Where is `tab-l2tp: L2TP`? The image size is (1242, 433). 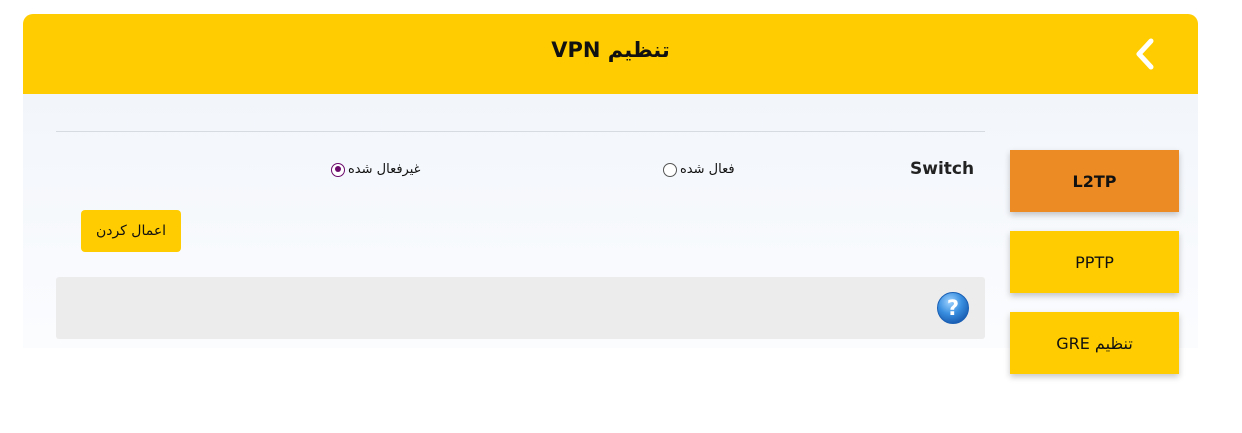 tab-l2tp: L2TP is located at coordinates (1094, 181).